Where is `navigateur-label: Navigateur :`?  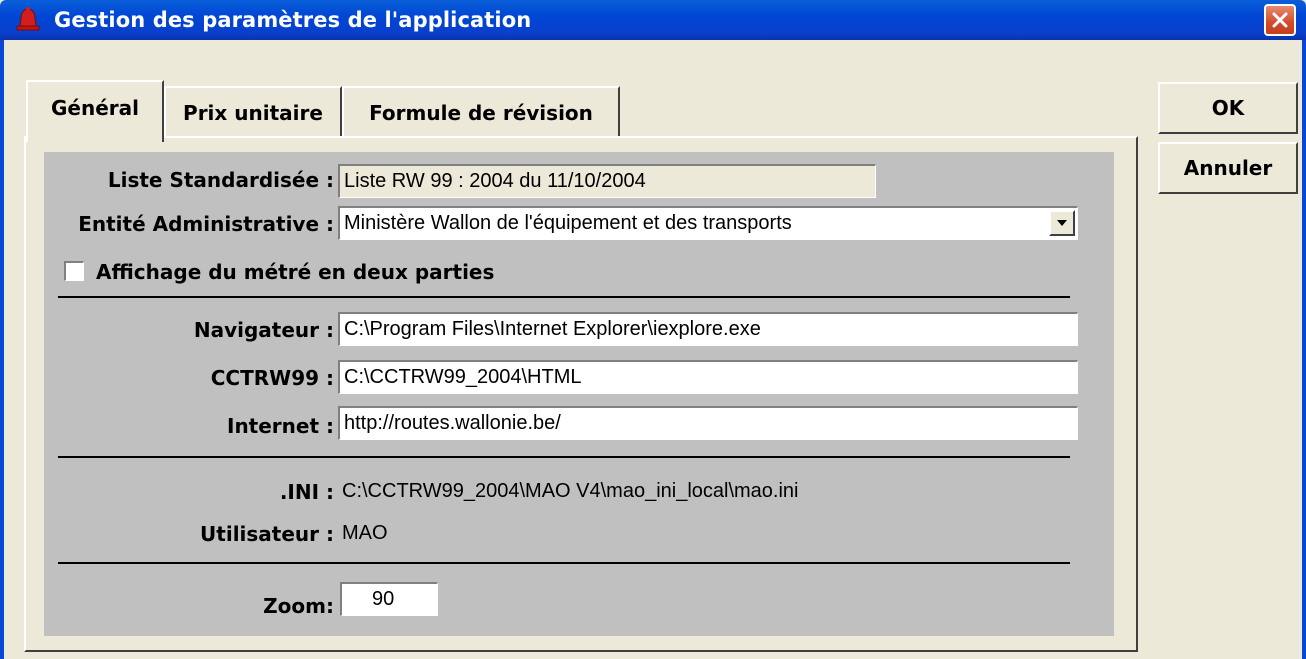
navigateur-label: Navigateur : is located at coordinates (263, 330).